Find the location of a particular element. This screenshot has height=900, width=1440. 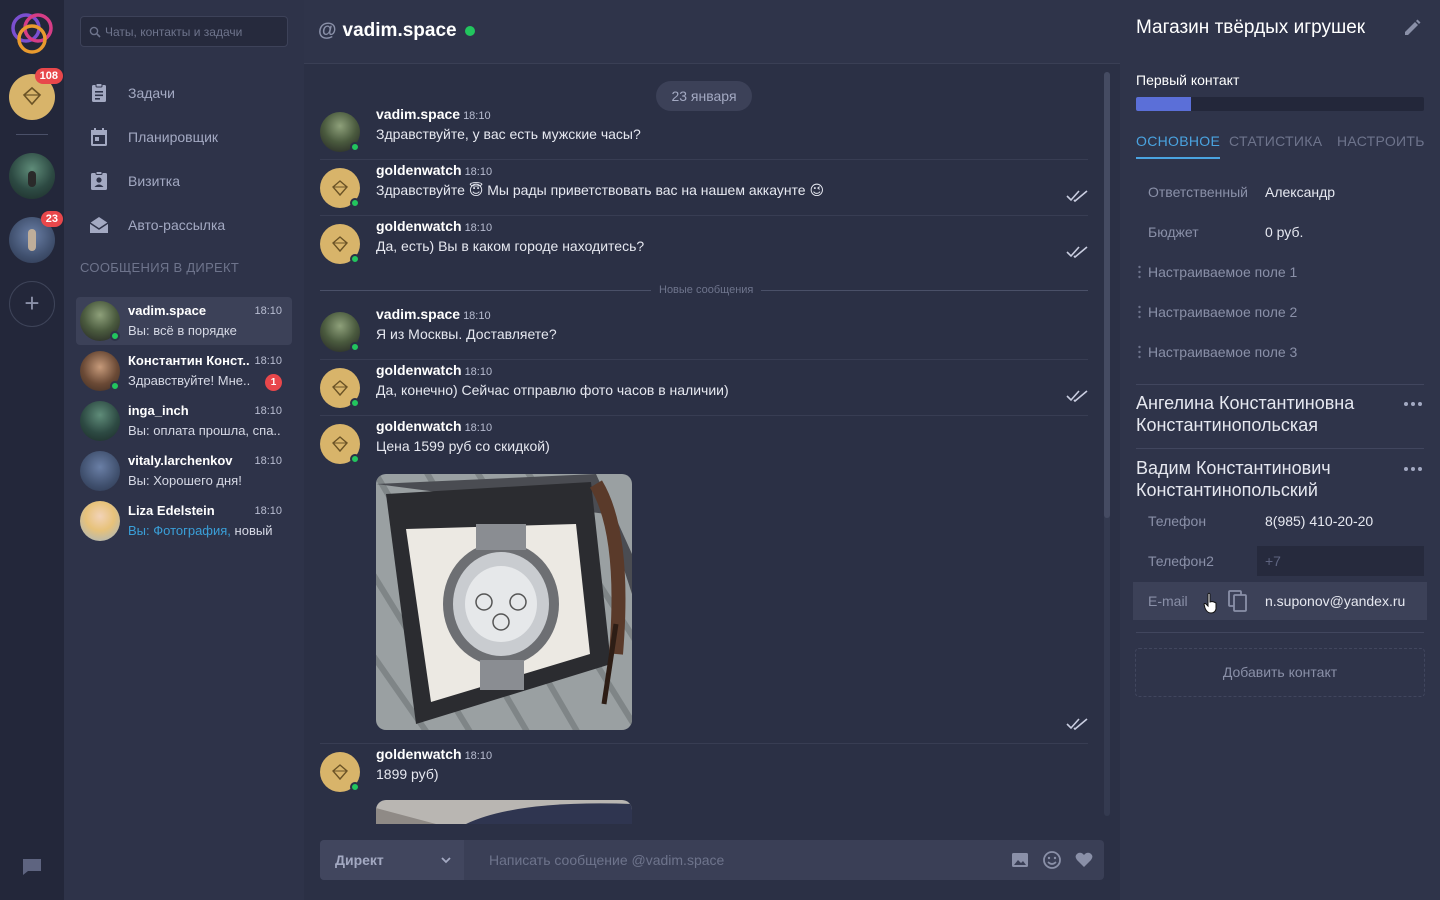

field-custom-3: Настраиваемое поле 3 is located at coordinates (1222, 352).